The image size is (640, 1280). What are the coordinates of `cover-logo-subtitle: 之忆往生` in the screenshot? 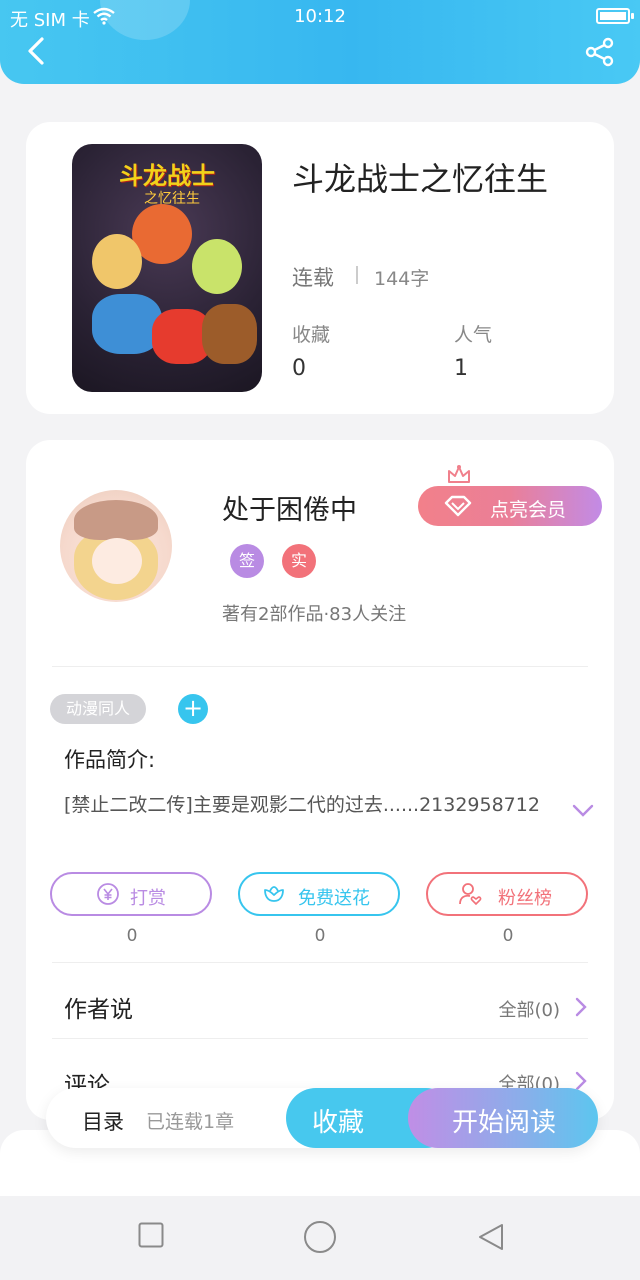 It's located at (172, 199).